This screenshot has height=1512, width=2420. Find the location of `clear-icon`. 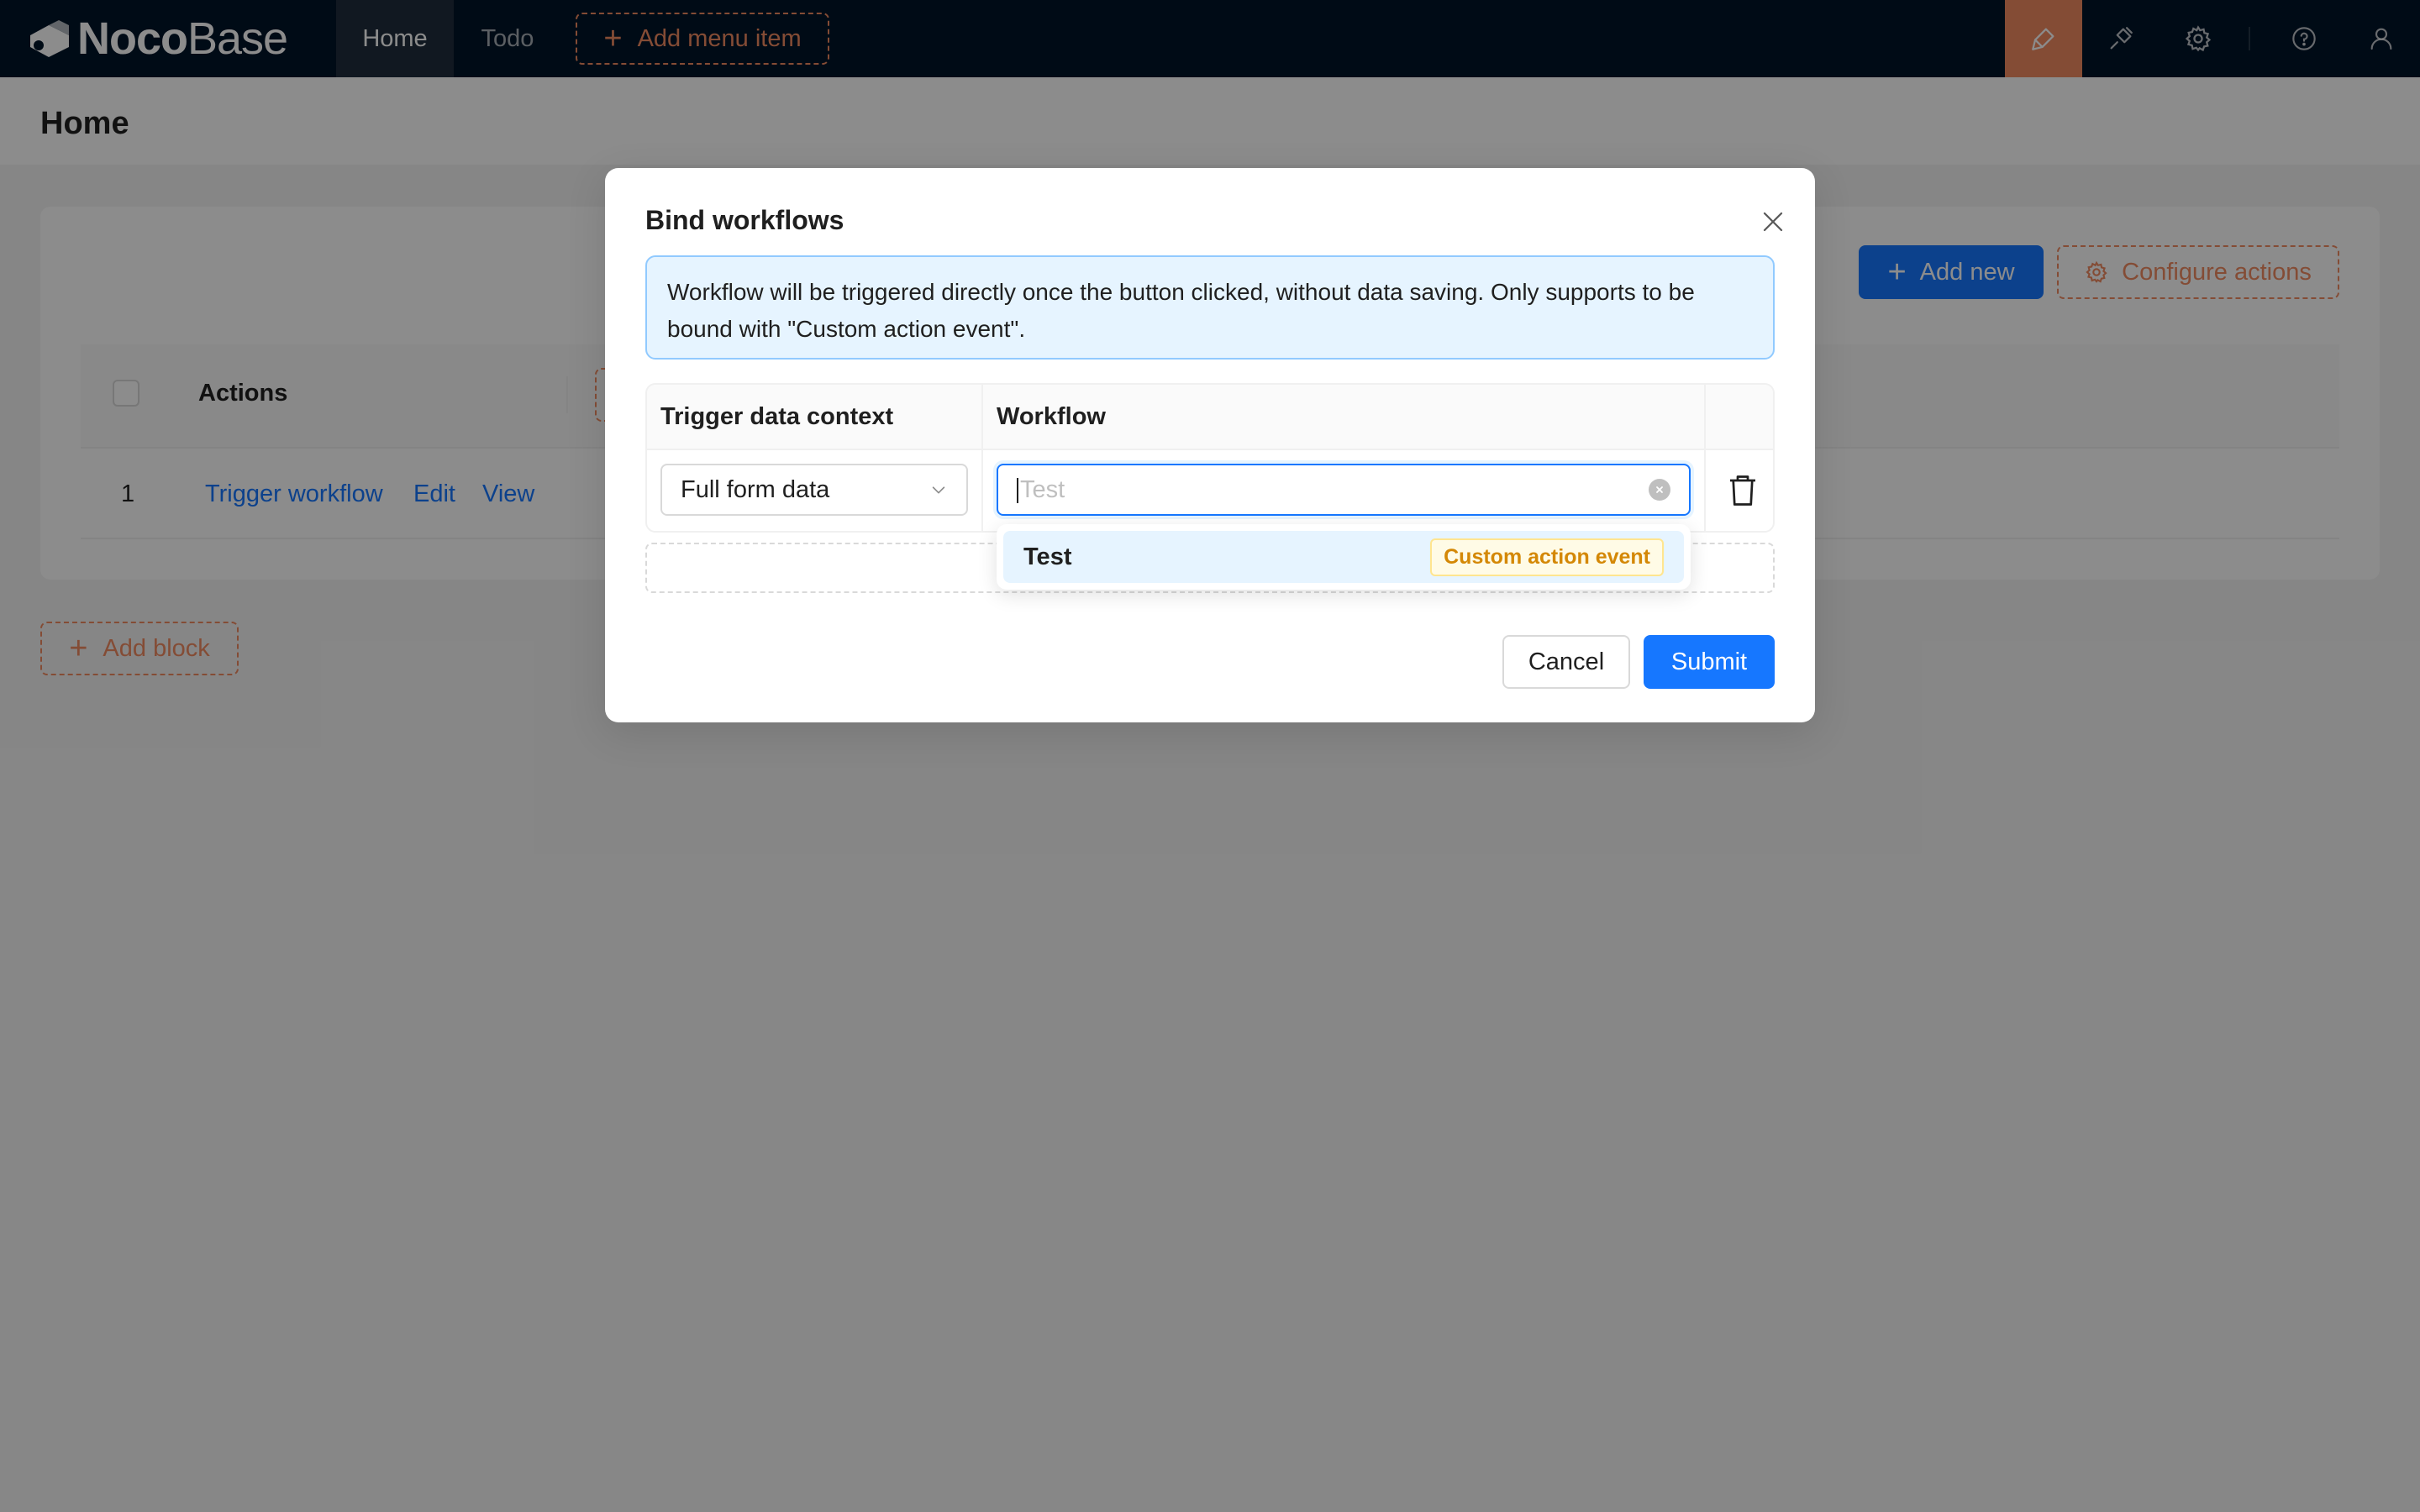

clear-icon is located at coordinates (1659, 490).